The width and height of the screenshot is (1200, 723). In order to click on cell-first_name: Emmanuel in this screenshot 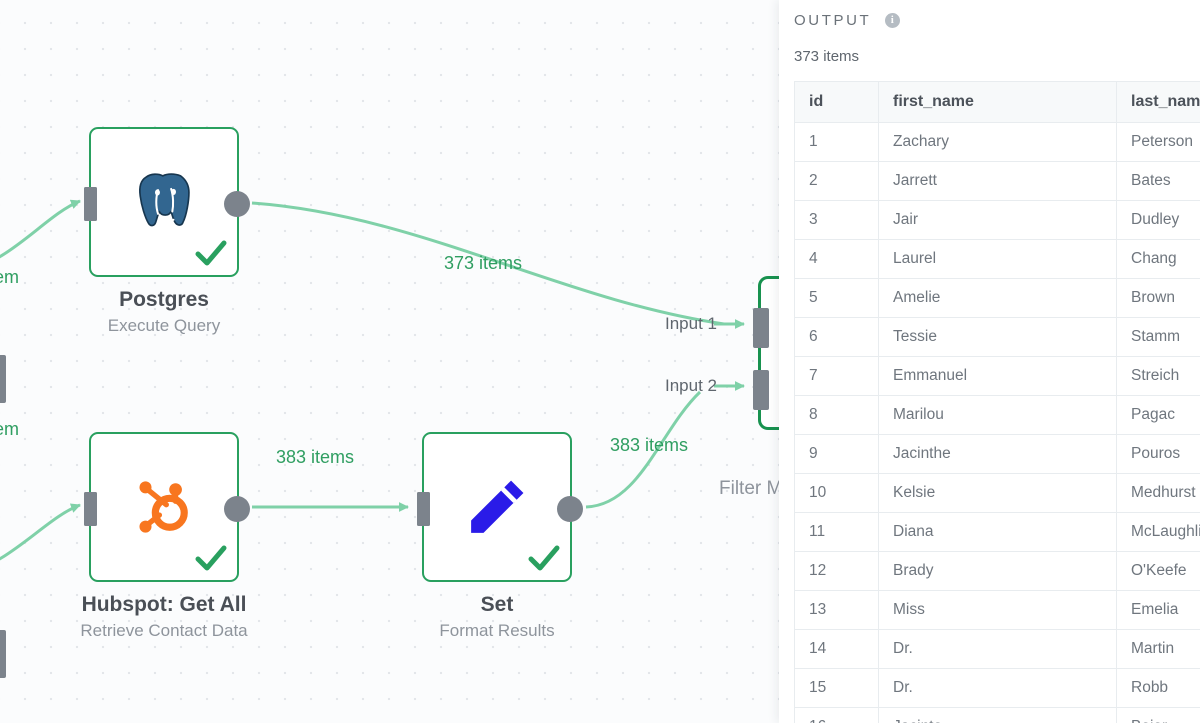, I will do `click(997, 376)`.